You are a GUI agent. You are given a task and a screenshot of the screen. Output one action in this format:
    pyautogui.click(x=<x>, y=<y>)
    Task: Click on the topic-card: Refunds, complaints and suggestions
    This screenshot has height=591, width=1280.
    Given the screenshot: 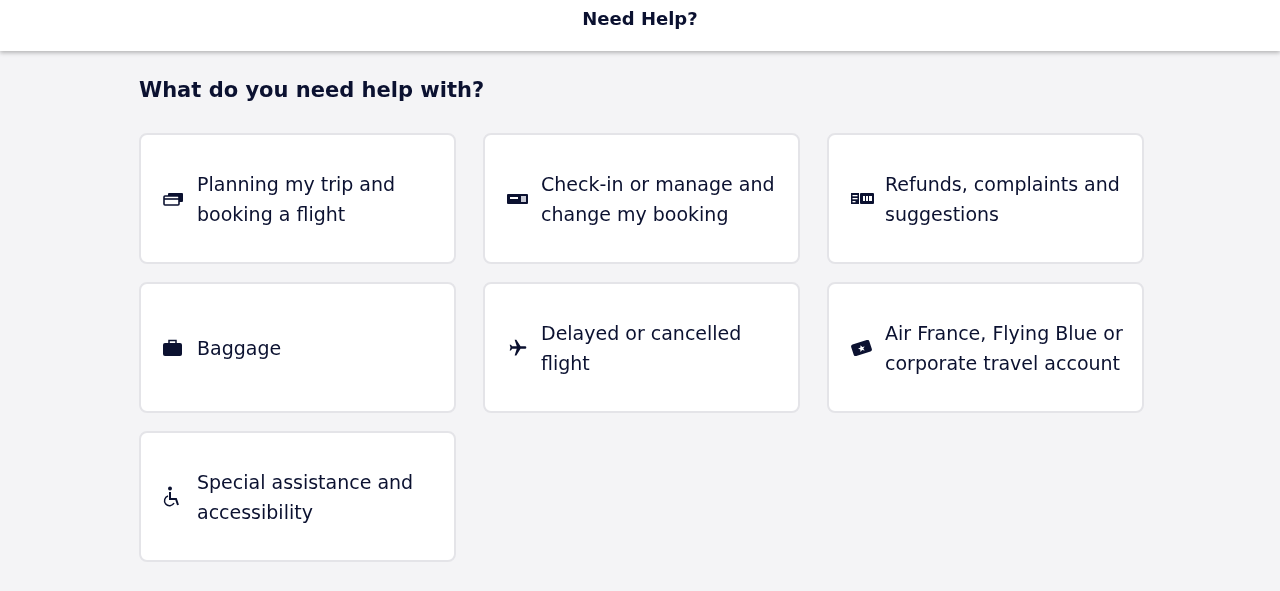 What is the action you would take?
    pyautogui.click(x=985, y=198)
    